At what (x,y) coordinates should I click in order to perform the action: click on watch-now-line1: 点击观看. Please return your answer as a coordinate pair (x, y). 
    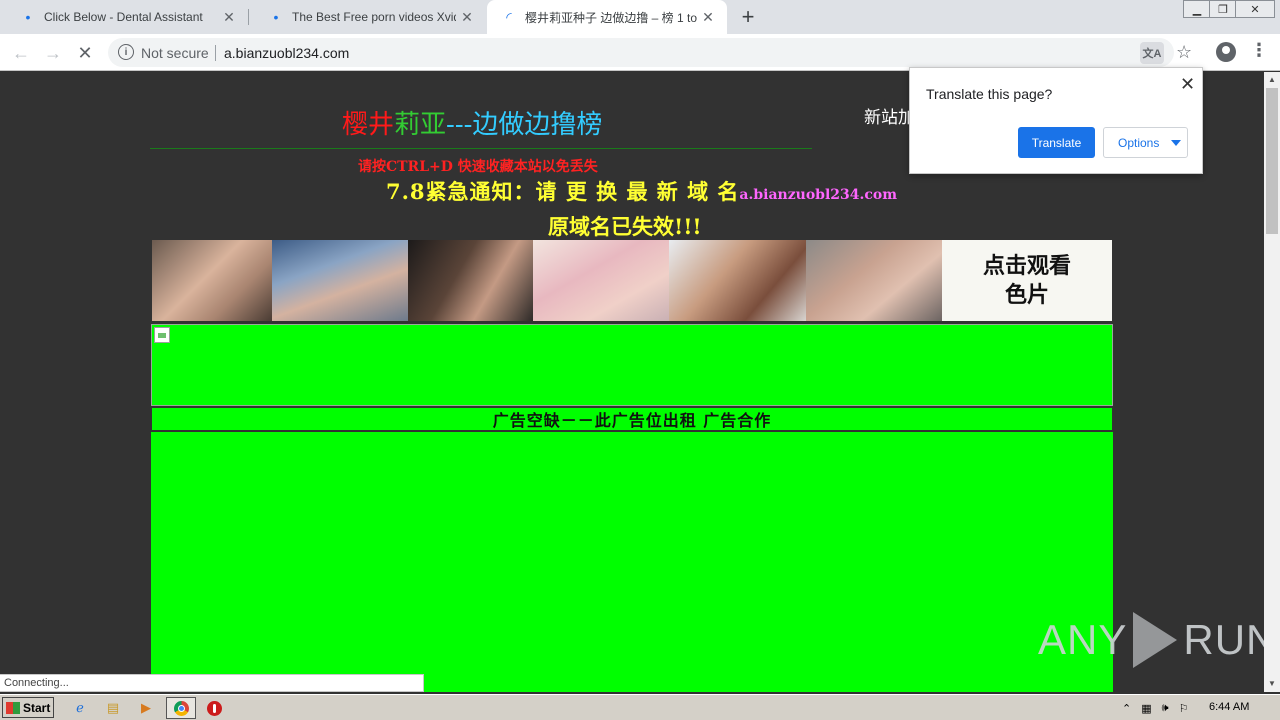
    Looking at the image, I should click on (1026, 265).